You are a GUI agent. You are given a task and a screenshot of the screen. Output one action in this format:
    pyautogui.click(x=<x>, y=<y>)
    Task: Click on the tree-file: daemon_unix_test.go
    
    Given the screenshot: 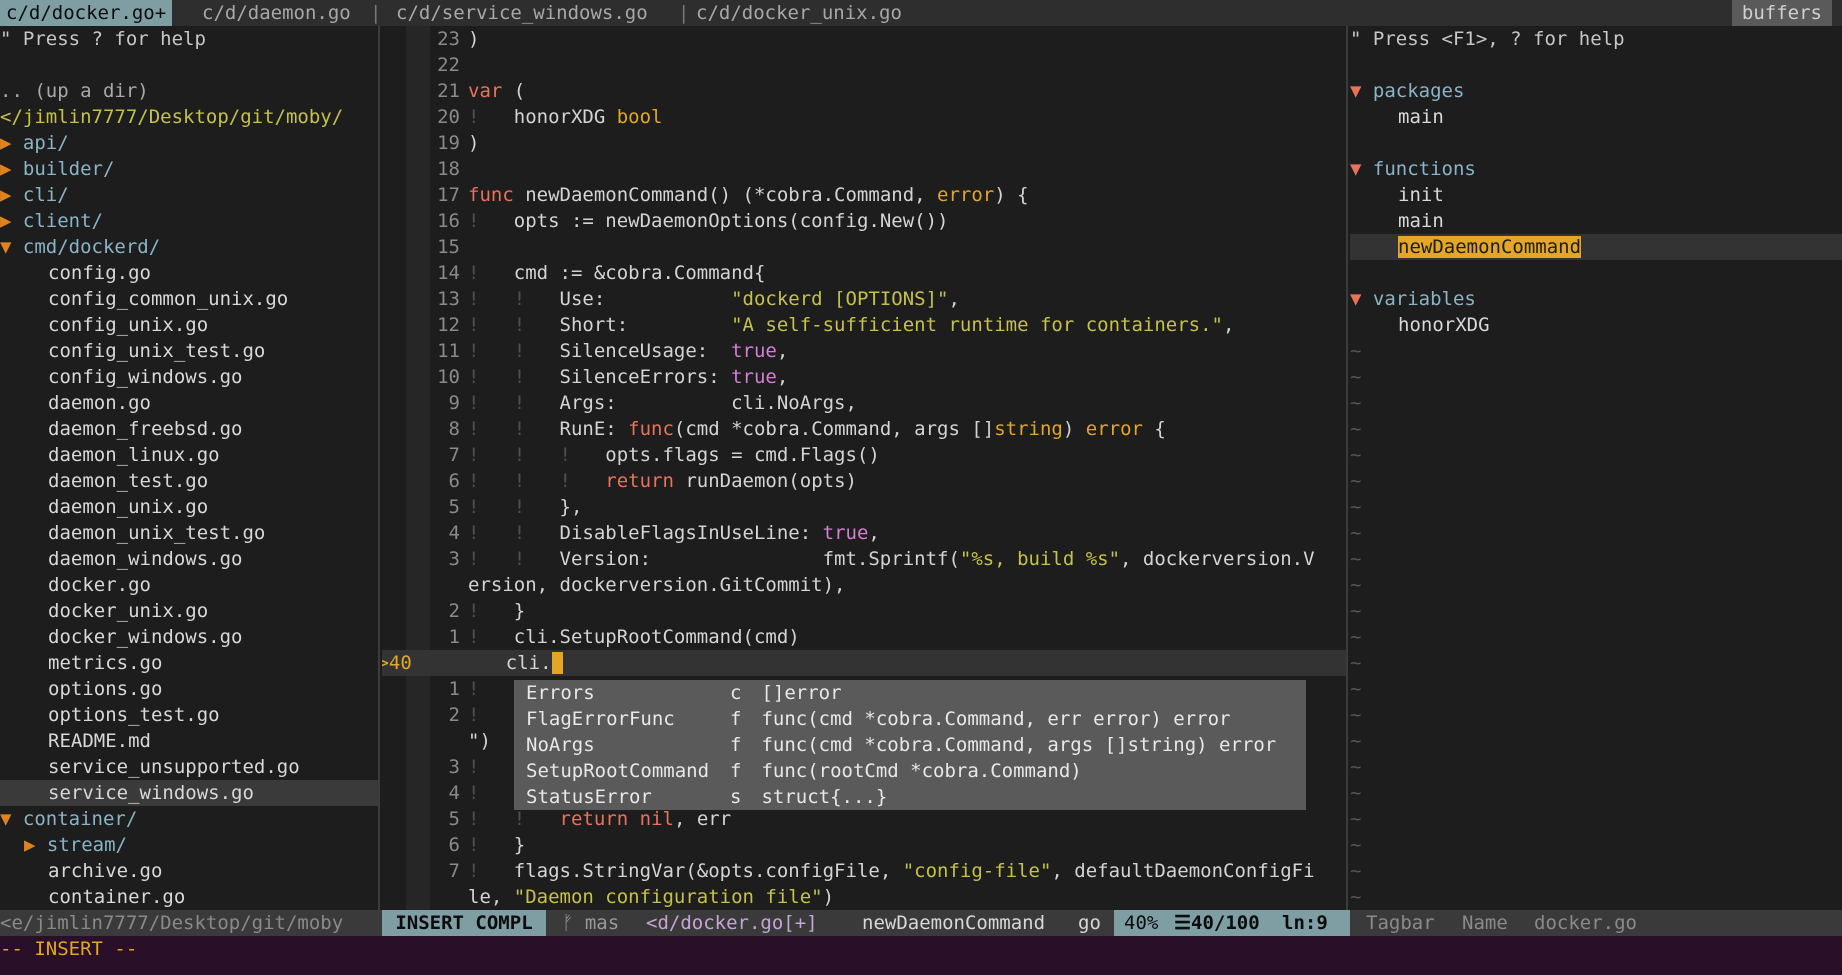 What is the action you would take?
    pyautogui.click(x=189, y=533)
    